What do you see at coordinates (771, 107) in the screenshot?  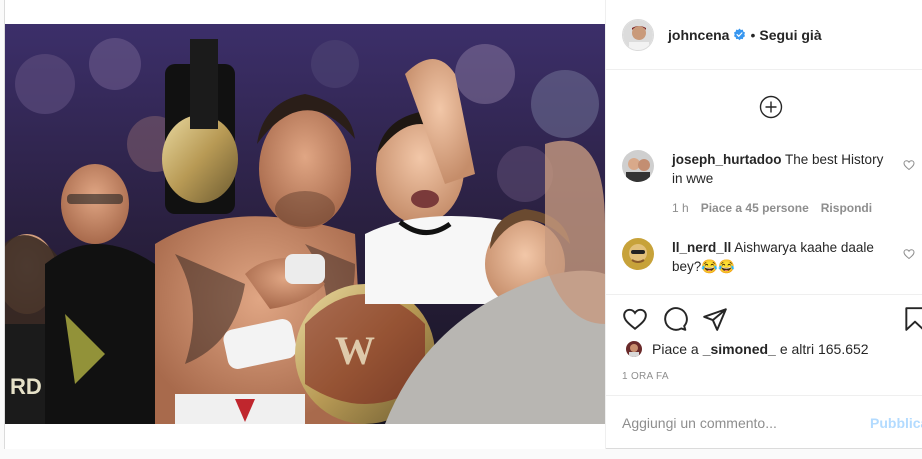 I see `add-icon` at bounding box center [771, 107].